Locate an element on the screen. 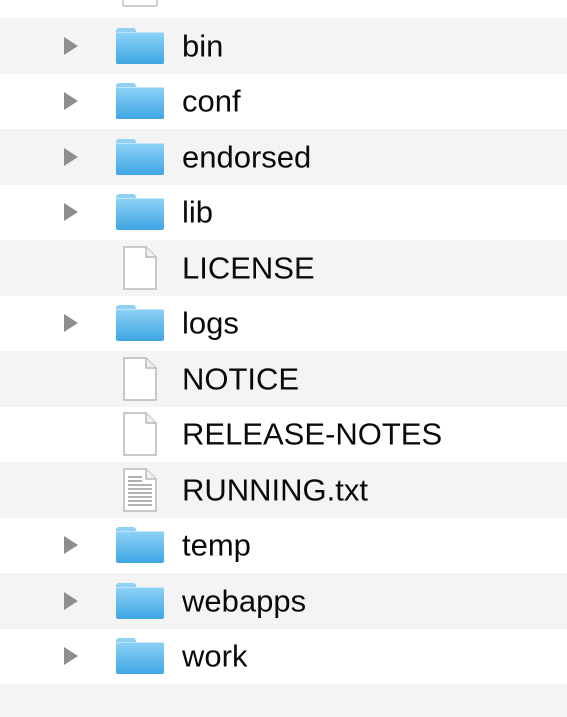  file-row-work: work is located at coordinates (283, 656).